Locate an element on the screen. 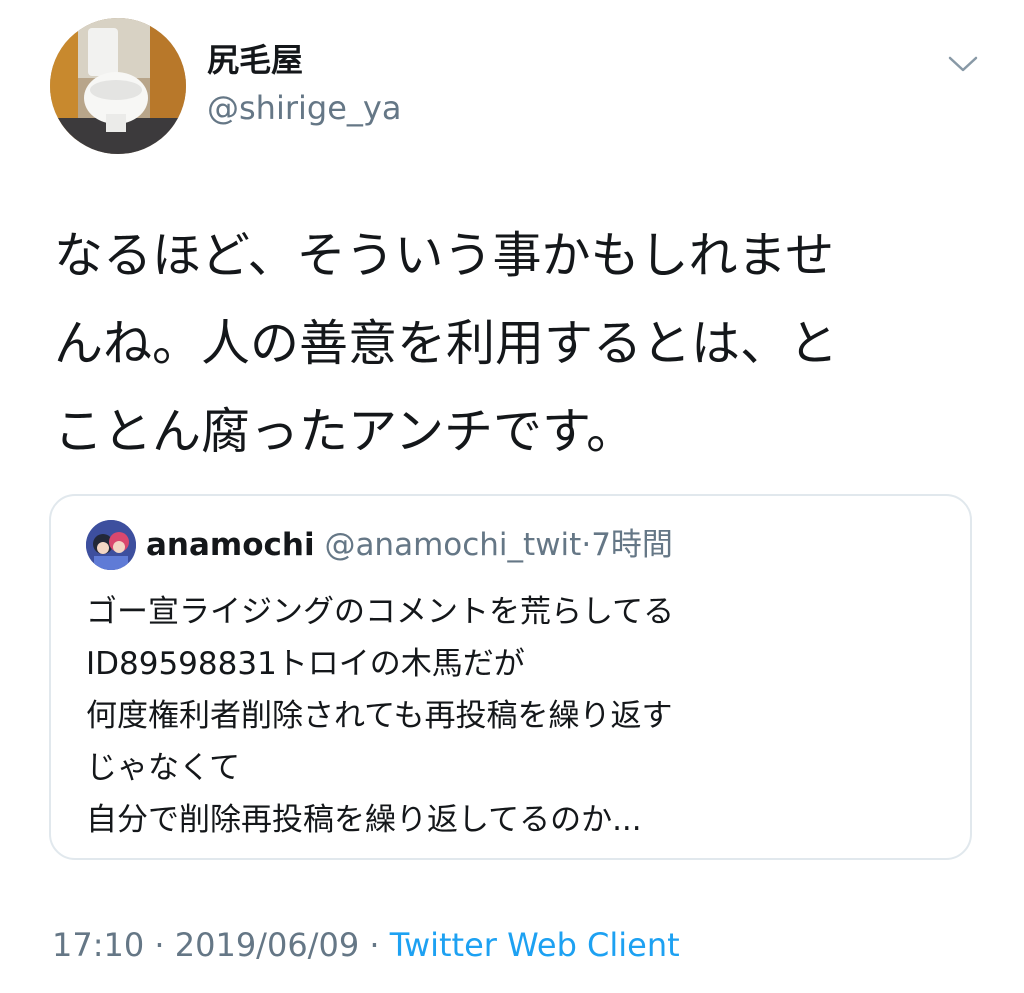 Image resolution: width=1024 pixels, height=993 pixels. quoted-timestamp: 7時間 is located at coordinates (632, 545).